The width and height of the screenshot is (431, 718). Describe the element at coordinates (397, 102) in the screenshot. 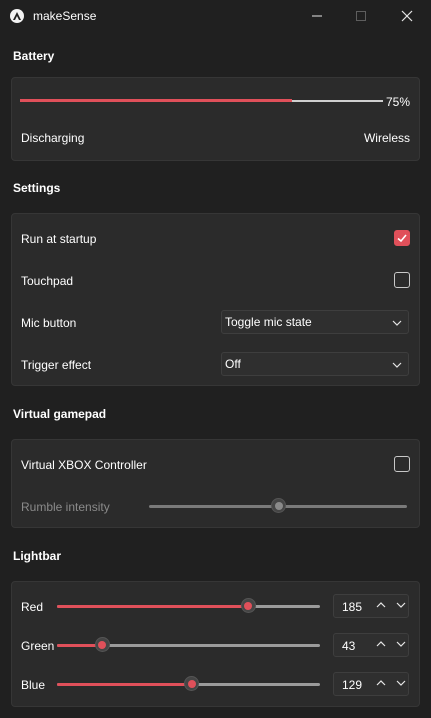

I see `battery-level-label: 75%` at that location.